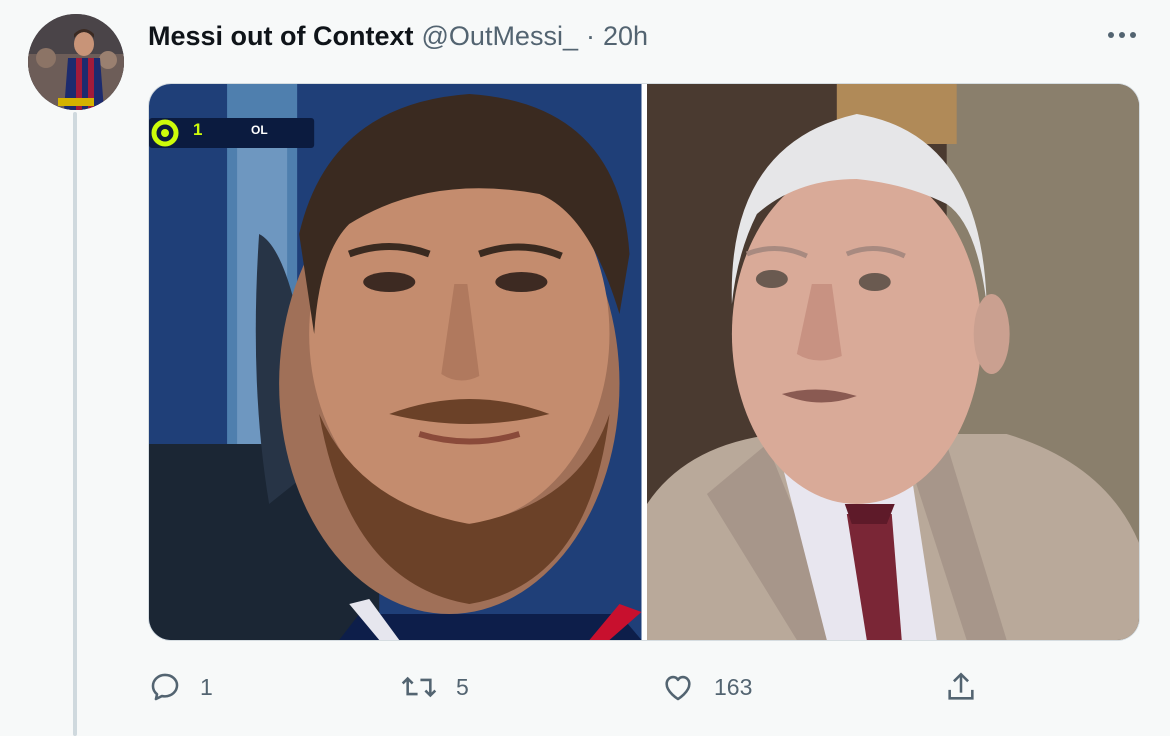 This screenshot has width=1170, height=736. I want to click on share-icon, so click(961, 686).